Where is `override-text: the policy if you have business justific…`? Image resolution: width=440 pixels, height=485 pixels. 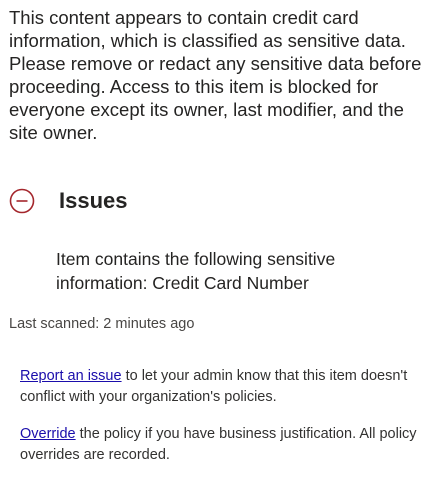
override-text: the policy if you have business justific… is located at coordinates (218, 444).